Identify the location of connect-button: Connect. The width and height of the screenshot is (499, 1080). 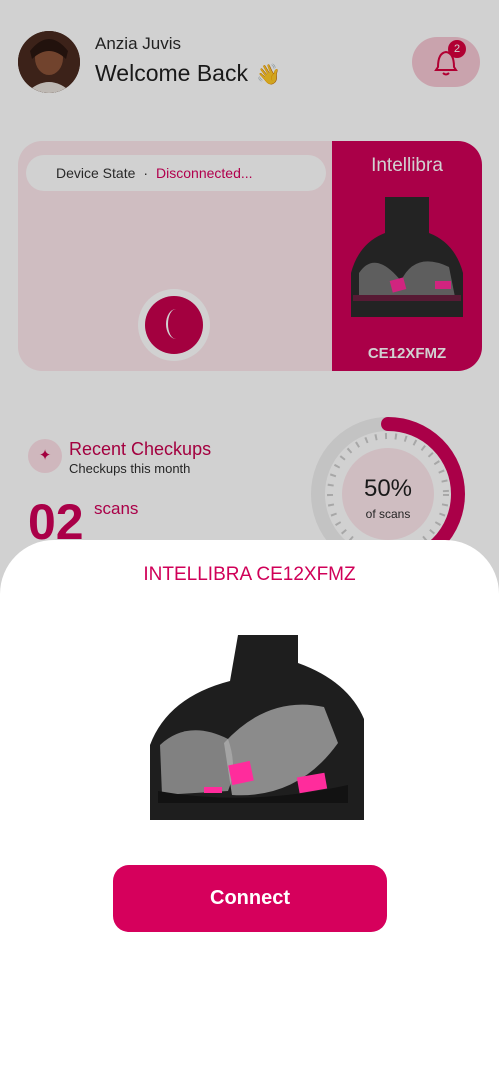
(250, 898).